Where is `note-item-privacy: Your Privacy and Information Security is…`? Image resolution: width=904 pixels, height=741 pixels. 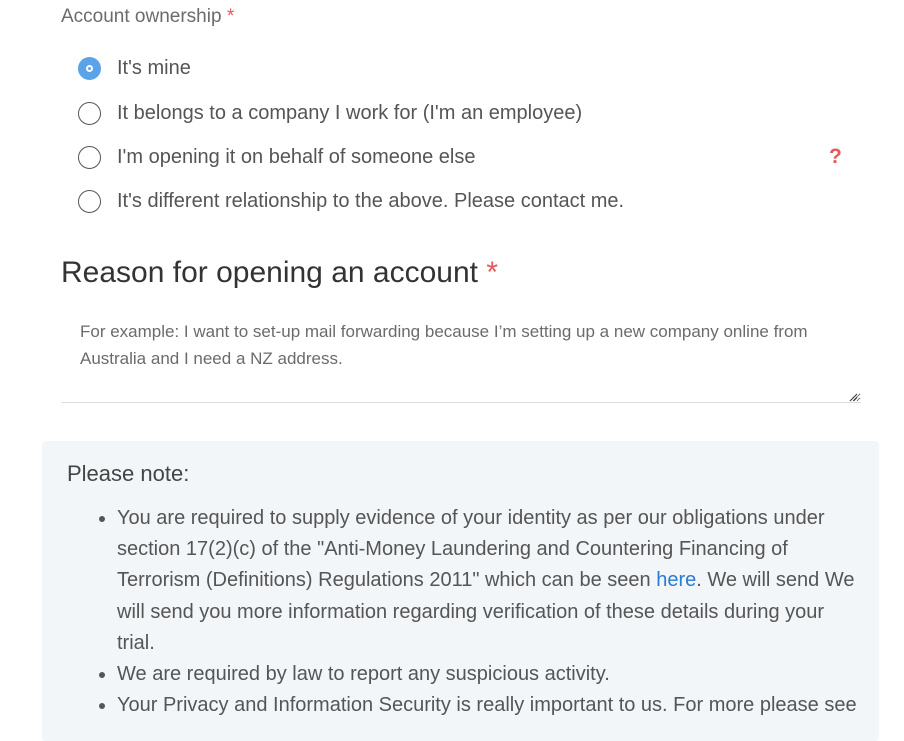 note-item-privacy: Your Privacy and Information Security is… is located at coordinates (478, 705).